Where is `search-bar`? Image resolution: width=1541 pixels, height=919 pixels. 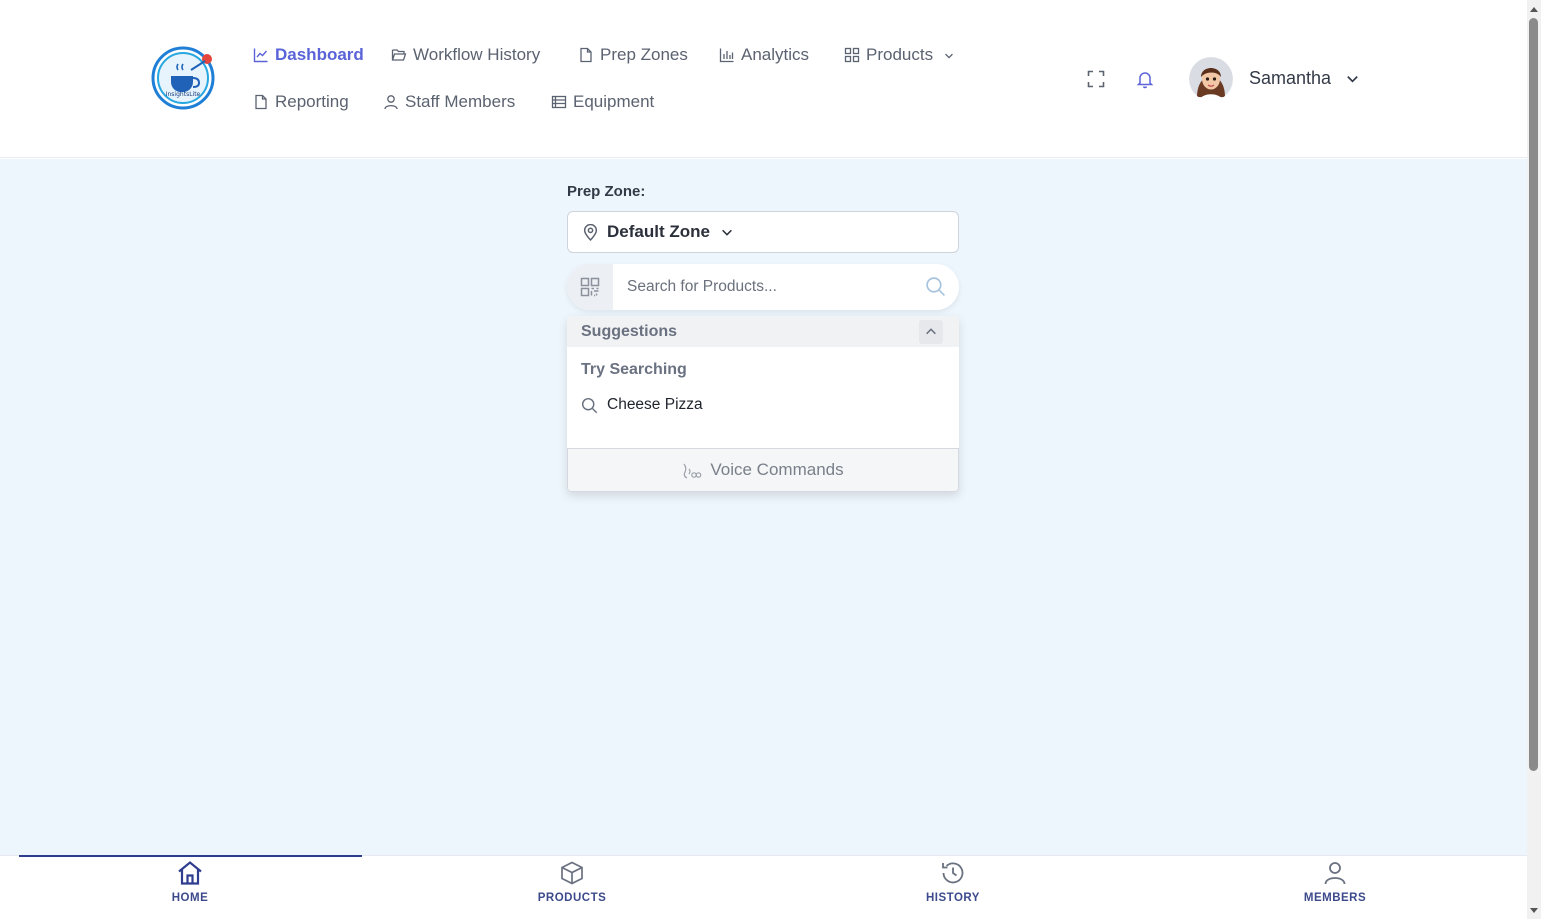 search-bar is located at coordinates (763, 287).